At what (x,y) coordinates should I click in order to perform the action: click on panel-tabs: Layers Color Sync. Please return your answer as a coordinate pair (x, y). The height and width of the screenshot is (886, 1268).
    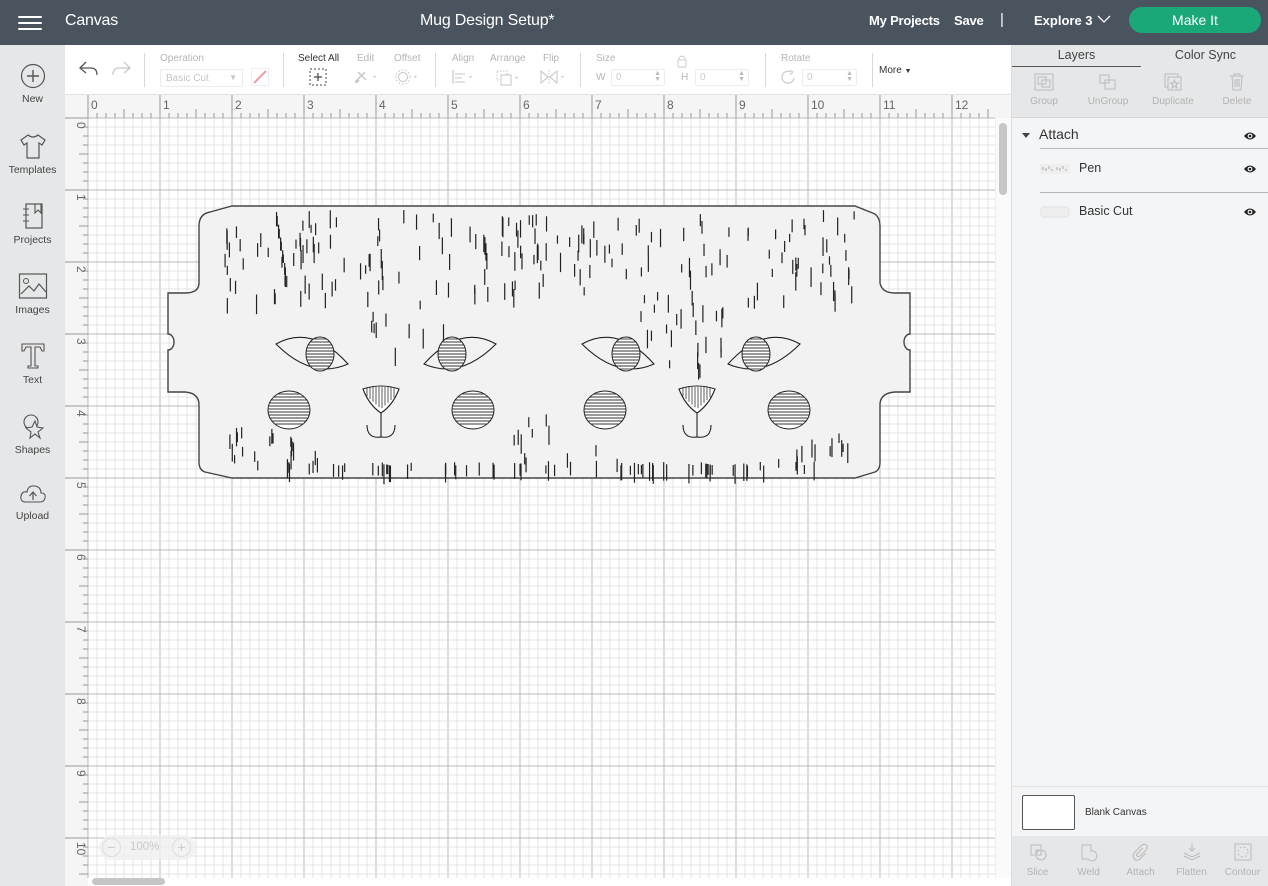
    Looking at the image, I should click on (1140, 56).